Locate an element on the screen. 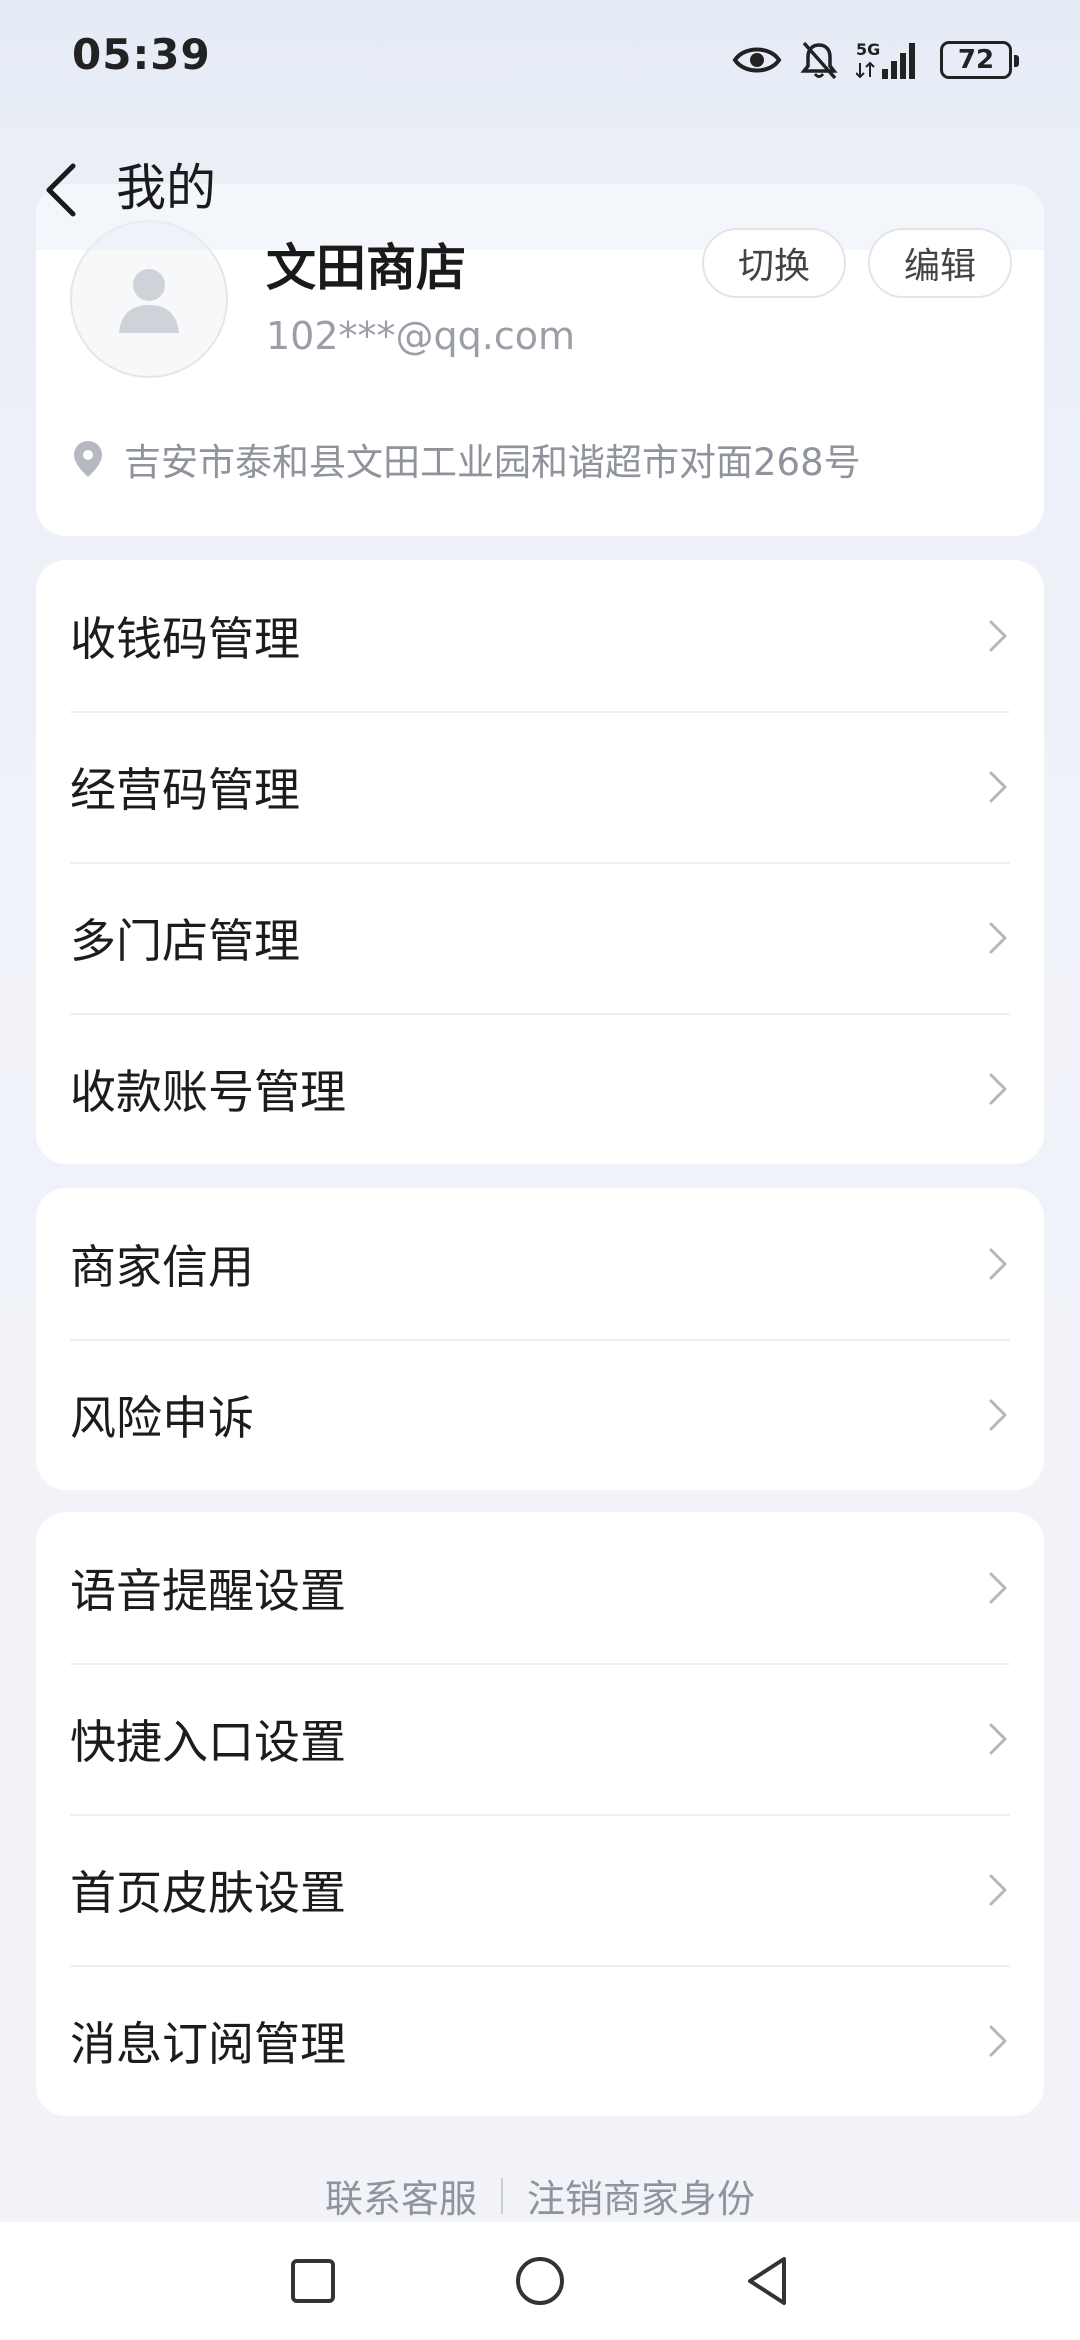  menu-item-risk-appeal: 风险申诉 is located at coordinates (540, 1414).